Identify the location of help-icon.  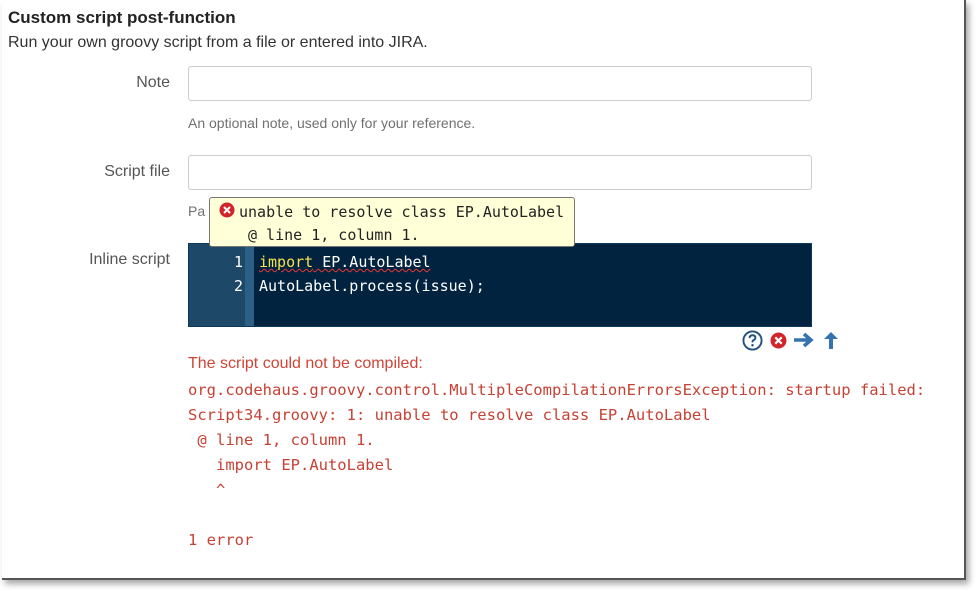
(752, 343).